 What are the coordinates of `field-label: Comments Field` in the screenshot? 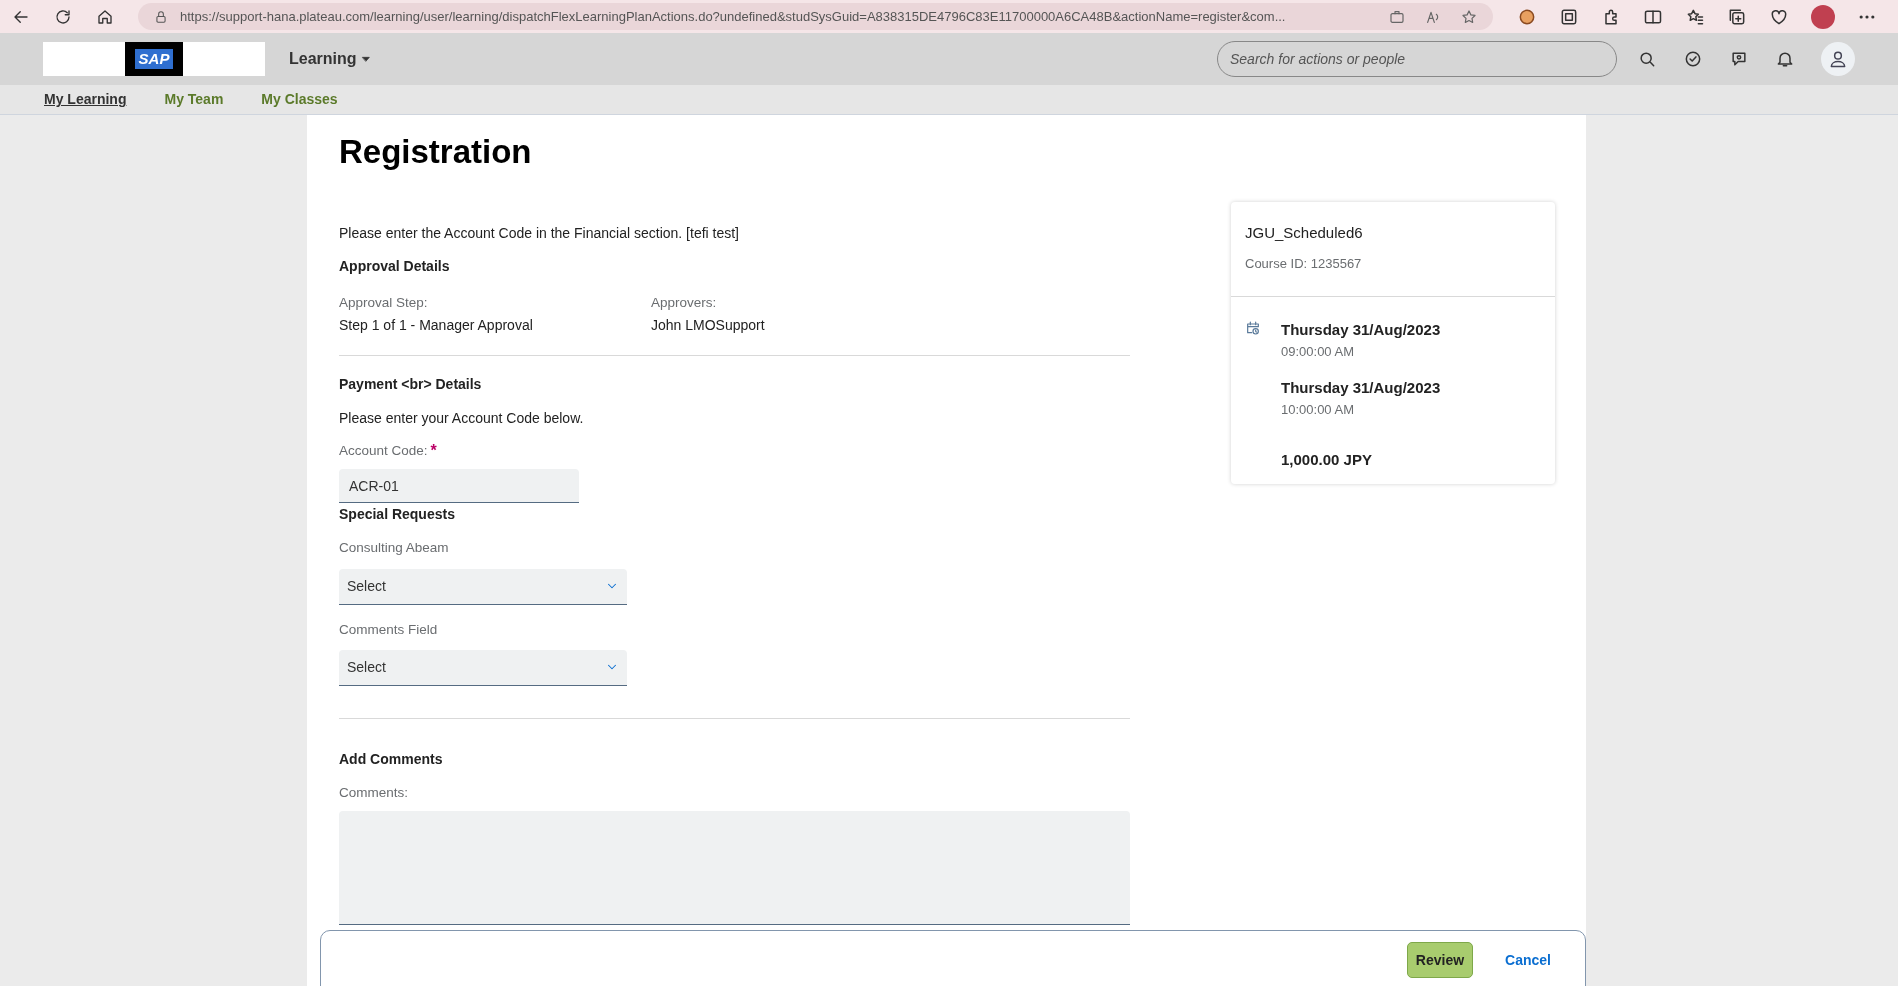 It's located at (389, 629).